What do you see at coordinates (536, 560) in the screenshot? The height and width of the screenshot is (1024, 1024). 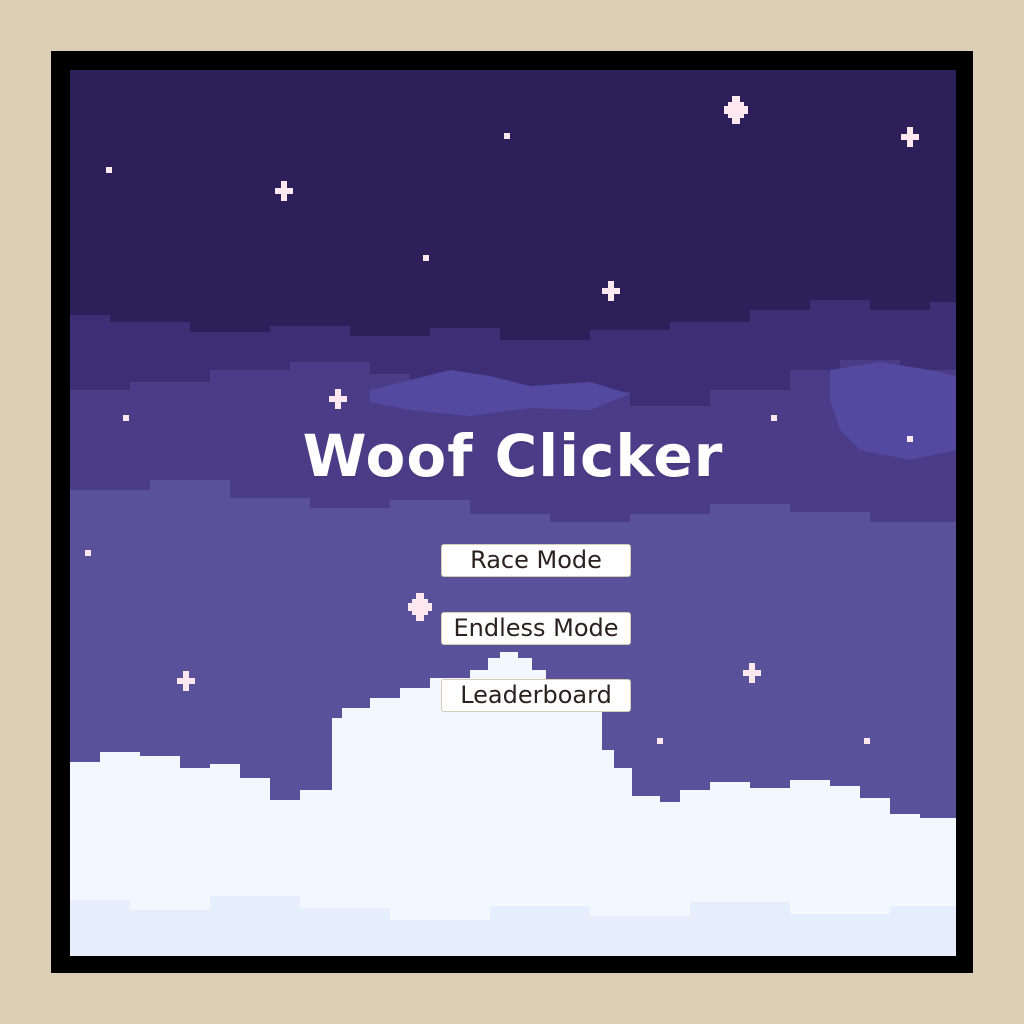 I see `race-mode-button: Race Mode` at bounding box center [536, 560].